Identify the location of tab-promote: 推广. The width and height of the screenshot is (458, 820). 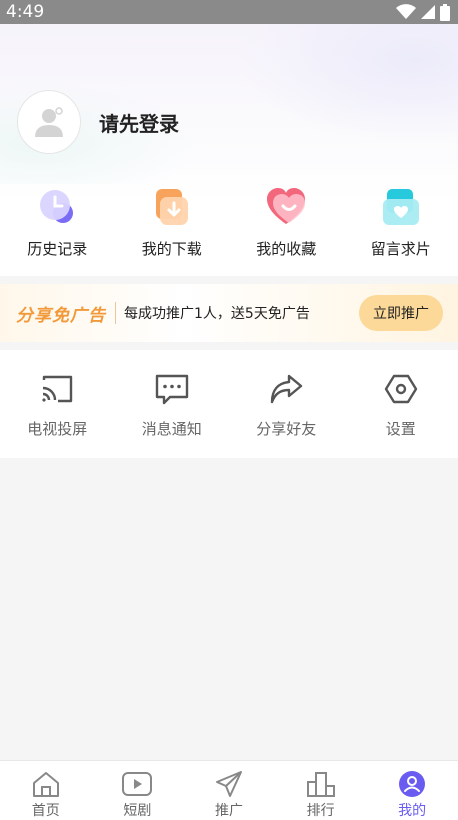
(229, 790).